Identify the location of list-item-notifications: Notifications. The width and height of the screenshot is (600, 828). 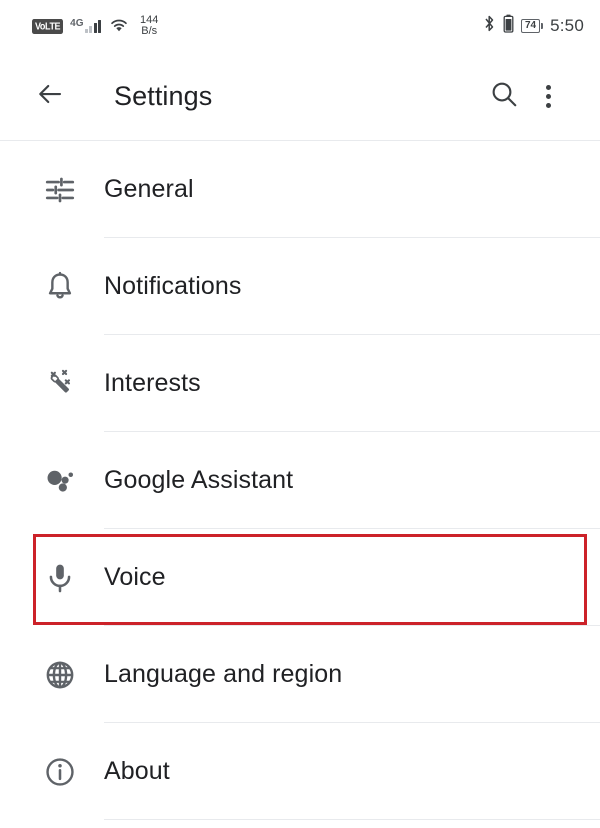
(300, 286).